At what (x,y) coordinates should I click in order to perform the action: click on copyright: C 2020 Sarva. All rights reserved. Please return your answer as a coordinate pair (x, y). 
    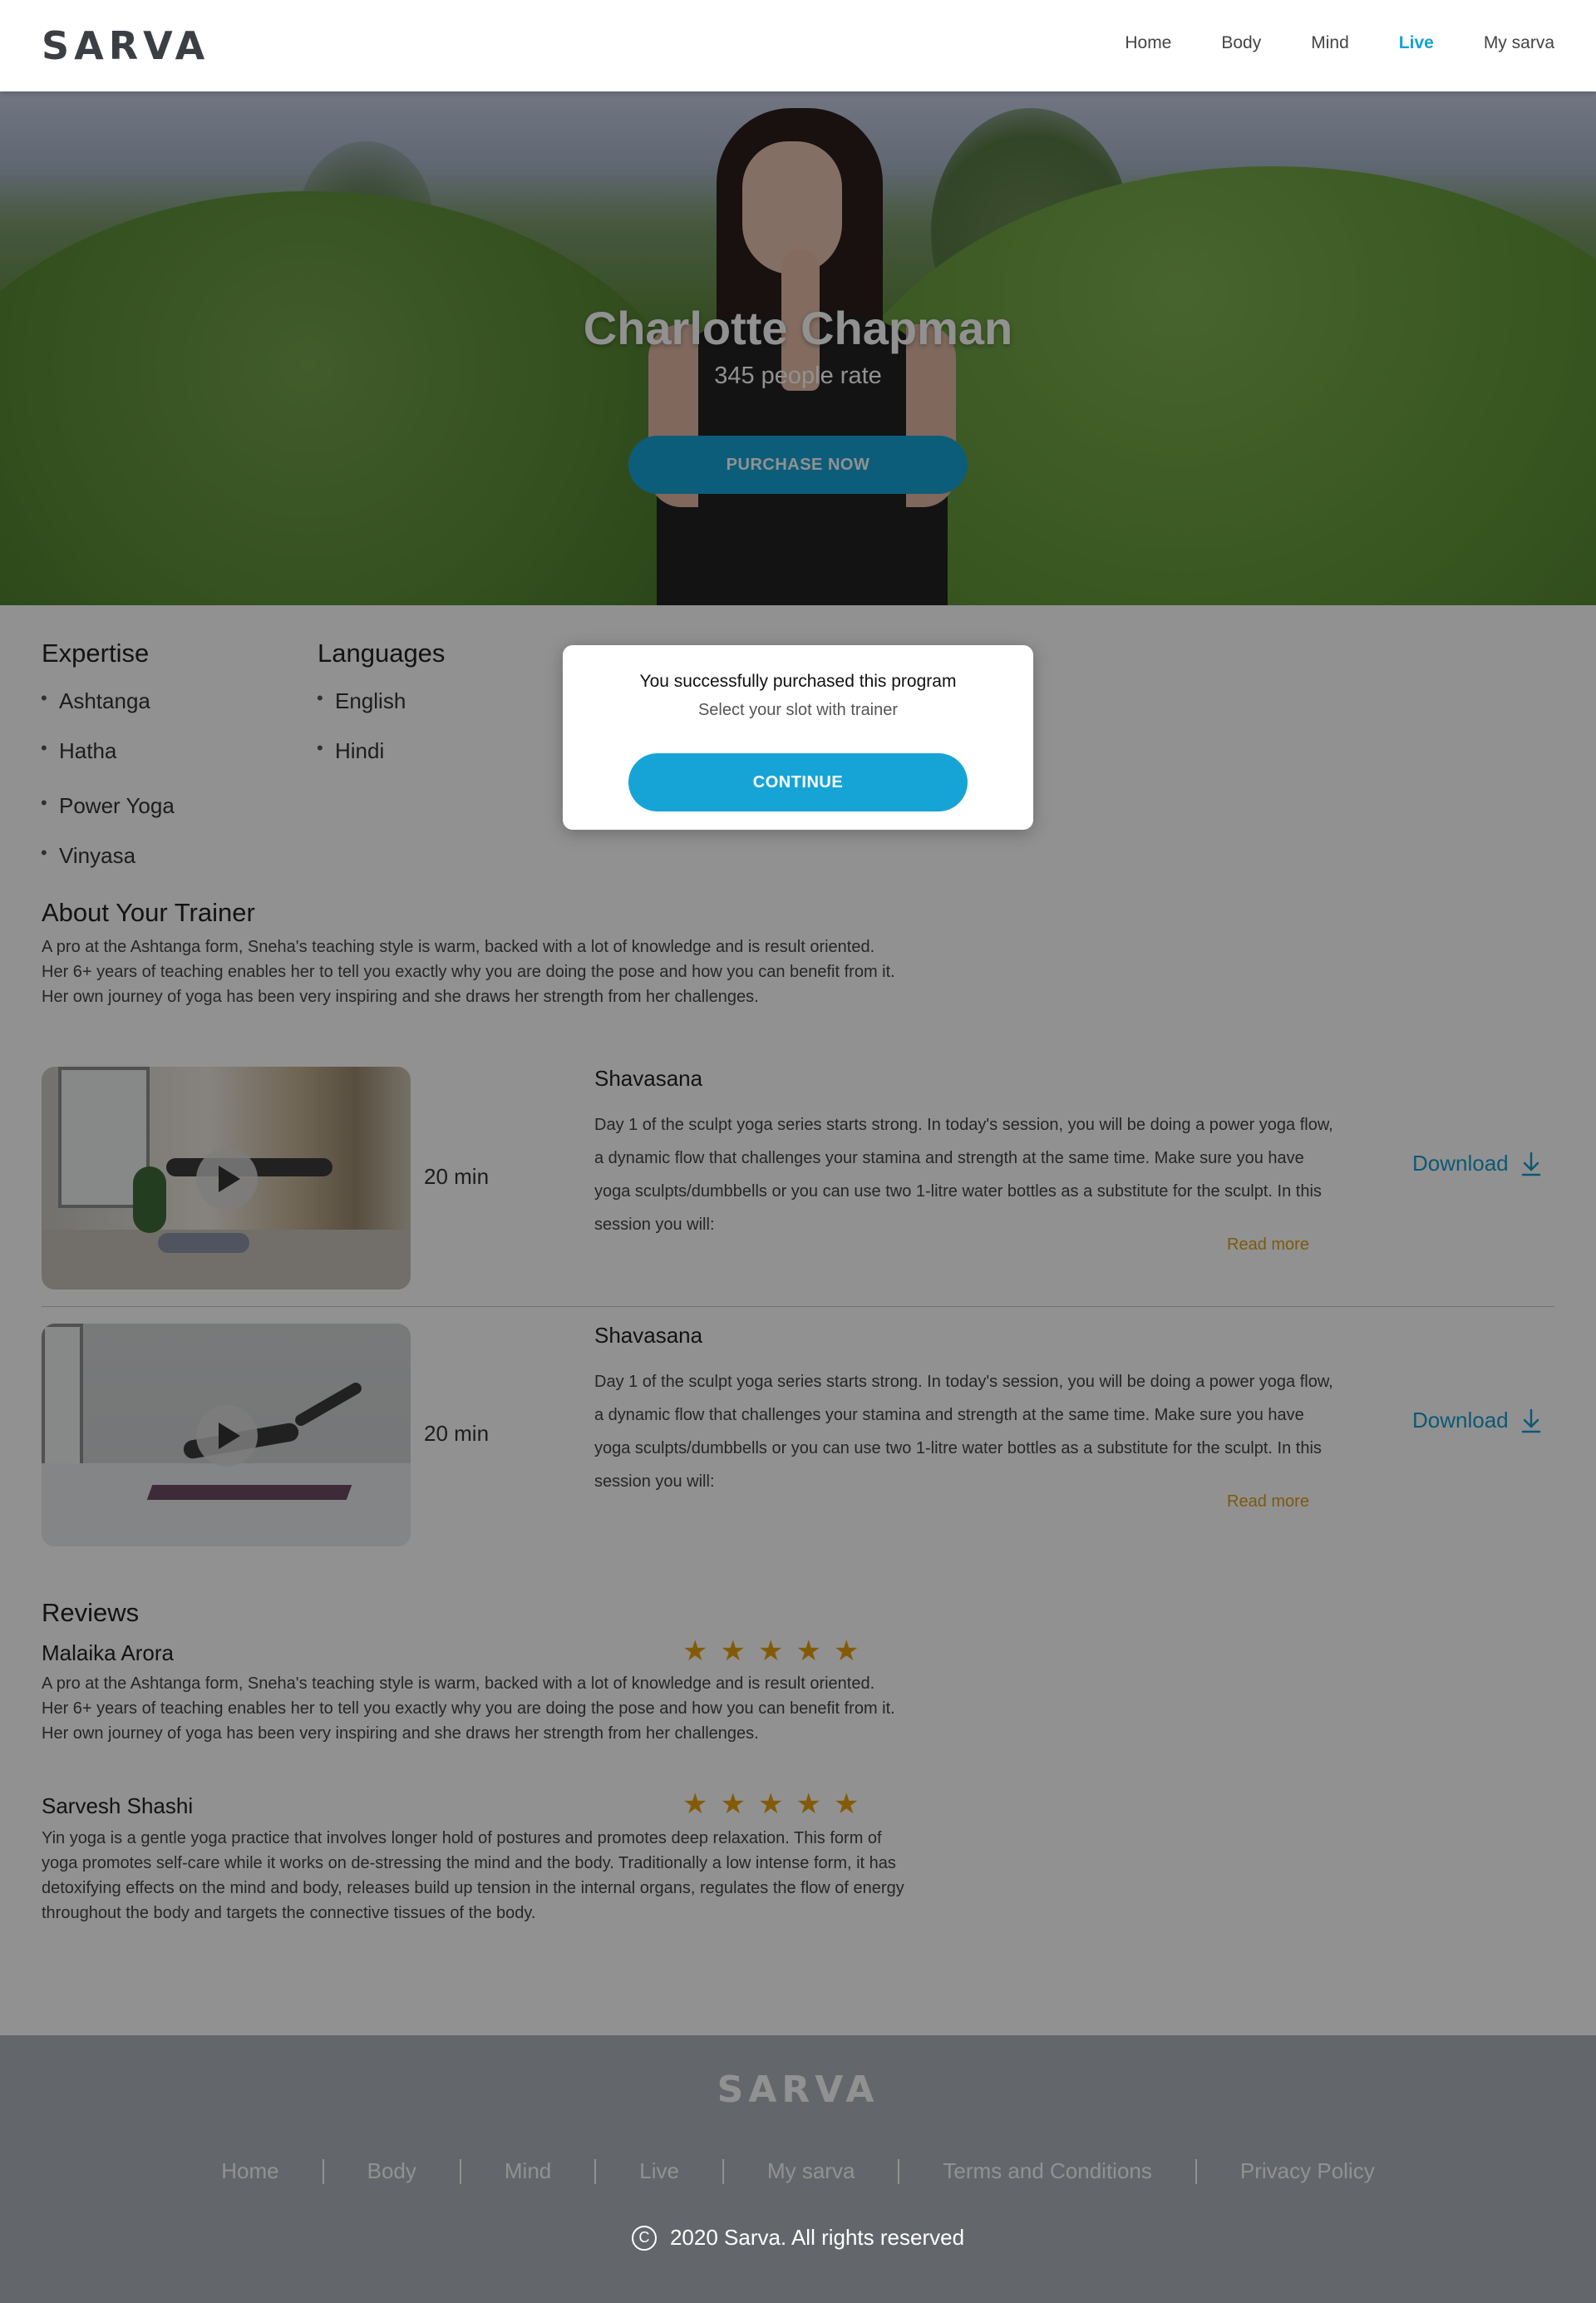
    Looking at the image, I should click on (798, 2238).